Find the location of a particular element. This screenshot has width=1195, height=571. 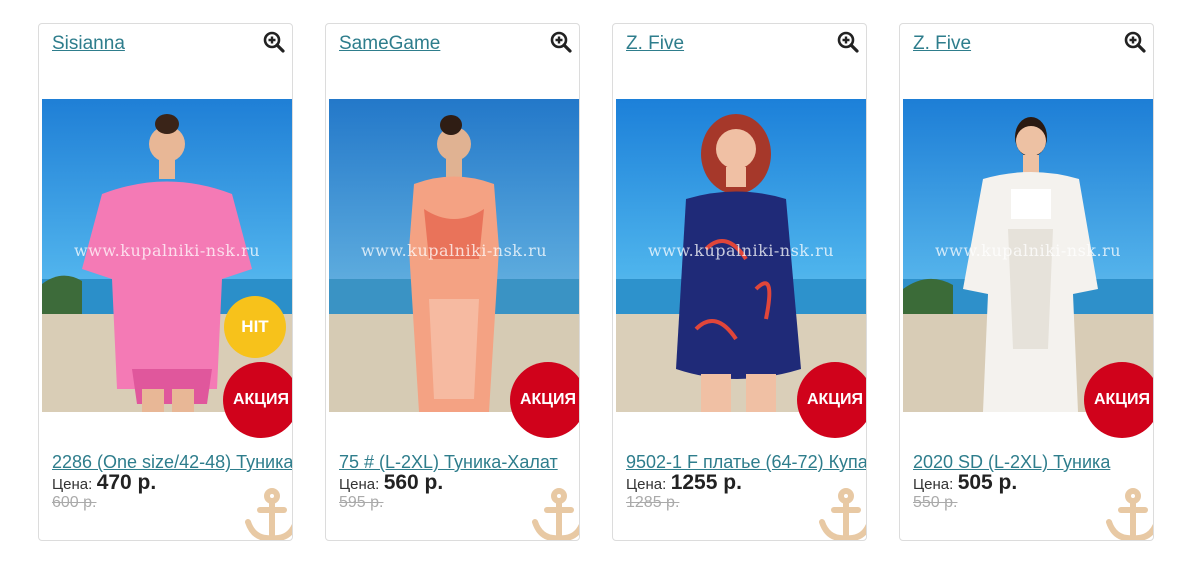

price-row: Цена: 470 р. is located at coordinates (104, 483).